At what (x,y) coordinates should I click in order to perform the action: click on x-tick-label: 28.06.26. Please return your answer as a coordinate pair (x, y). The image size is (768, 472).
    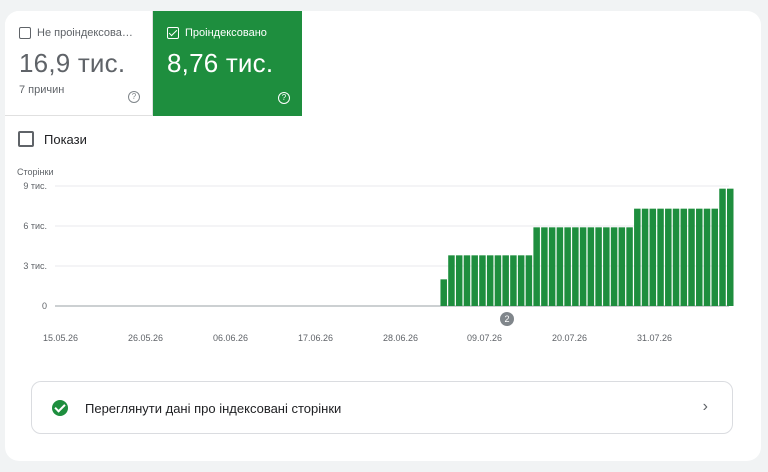
    Looking at the image, I should click on (400, 338).